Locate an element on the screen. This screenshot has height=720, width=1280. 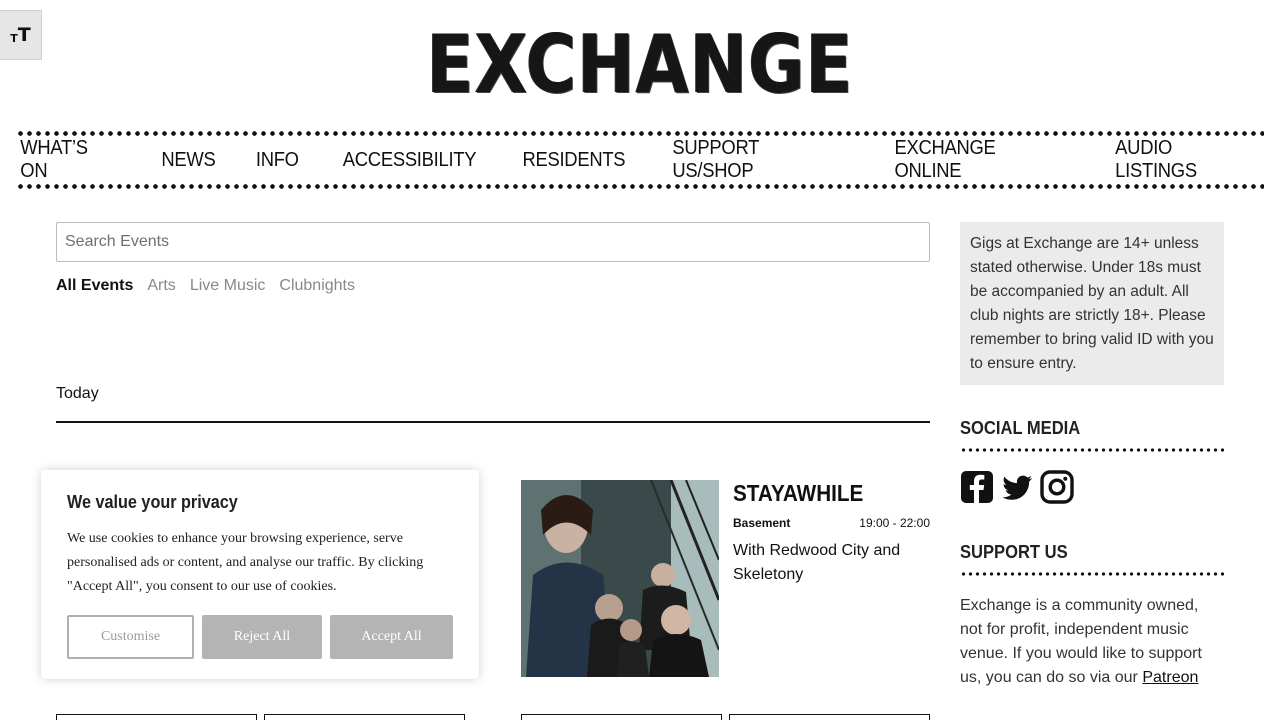
event-filter-tabs: All Events Arts Live Music Clubnights is located at coordinates (205, 286).